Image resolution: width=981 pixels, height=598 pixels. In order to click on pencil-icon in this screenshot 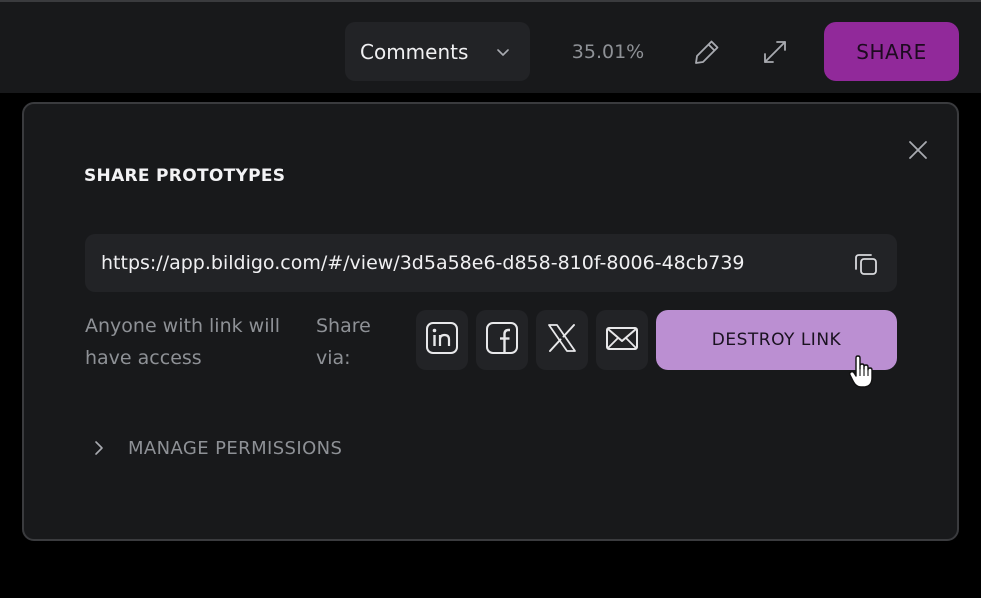, I will do `click(707, 52)`.